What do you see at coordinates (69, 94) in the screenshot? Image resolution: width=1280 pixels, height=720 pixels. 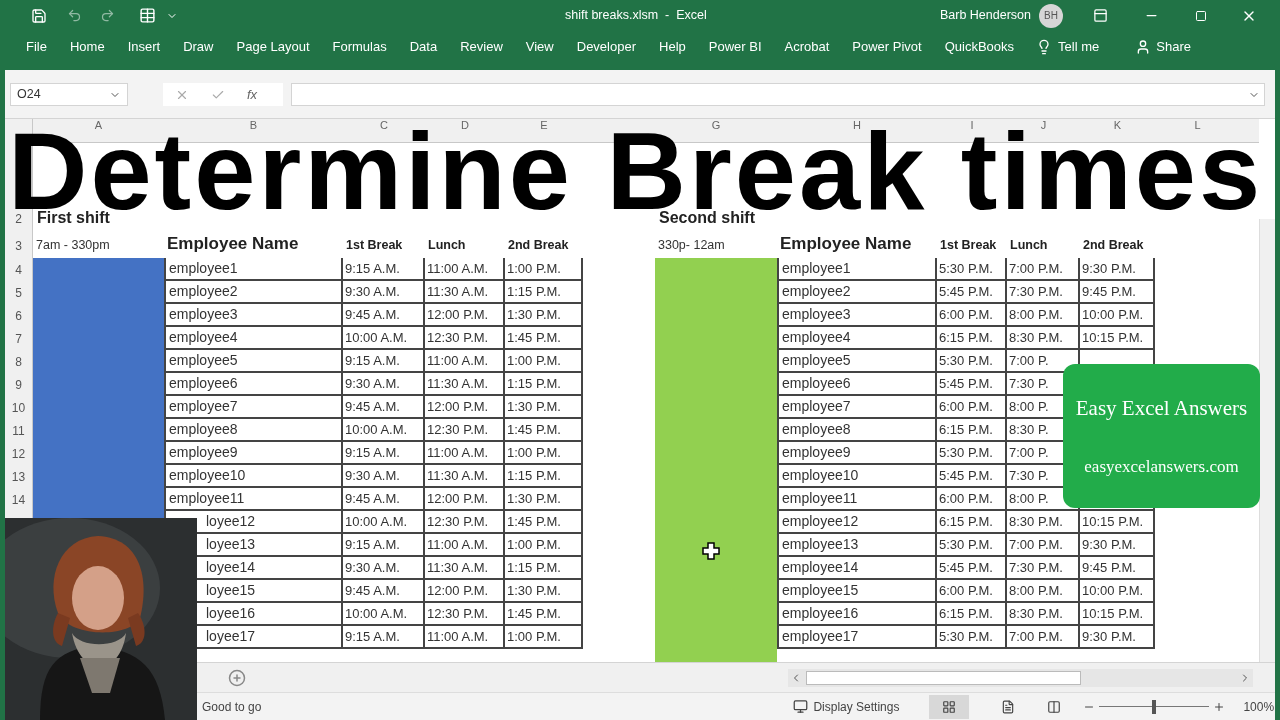 I see `name-box: O24` at bounding box center [69, 94].